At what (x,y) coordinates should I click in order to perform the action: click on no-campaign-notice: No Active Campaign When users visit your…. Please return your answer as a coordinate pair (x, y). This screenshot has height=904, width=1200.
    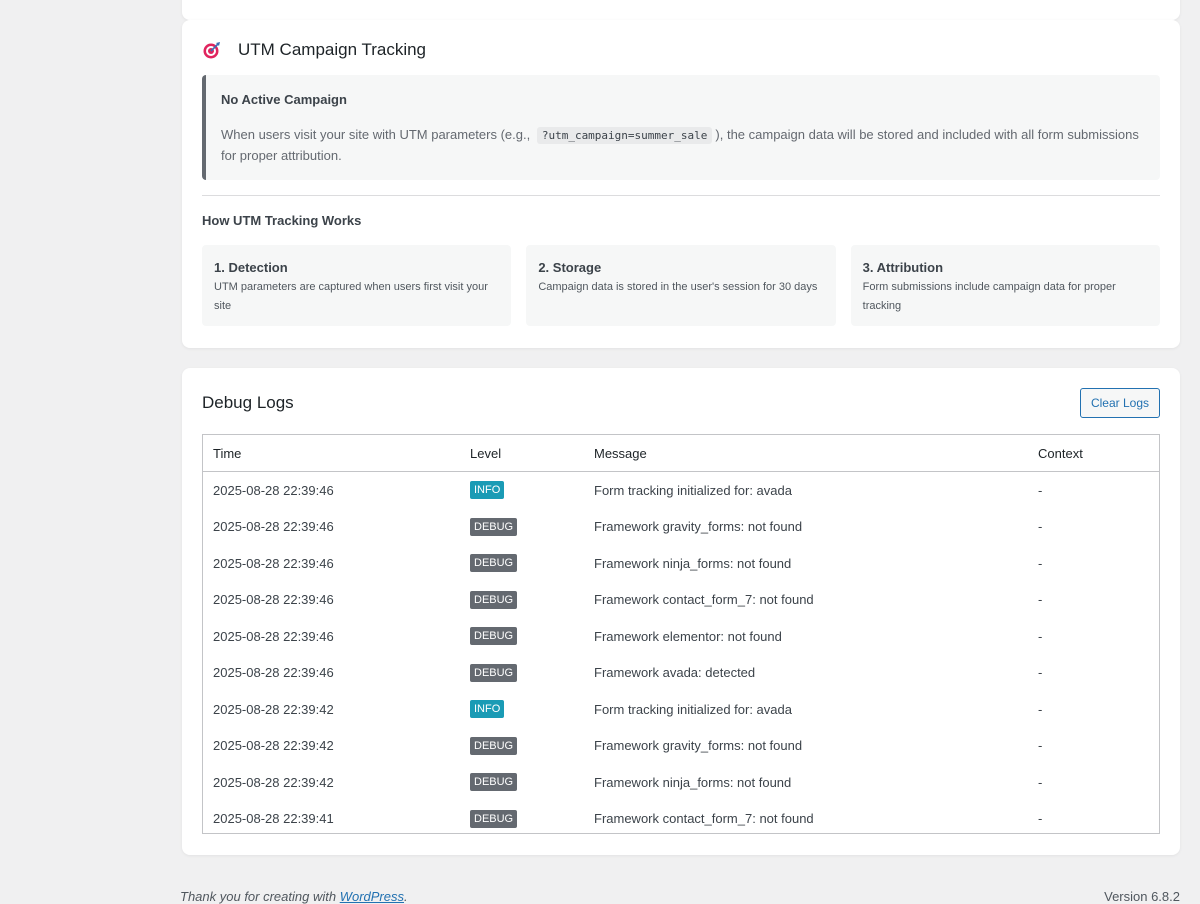
    Looking at the image, I should click on (681, 127).